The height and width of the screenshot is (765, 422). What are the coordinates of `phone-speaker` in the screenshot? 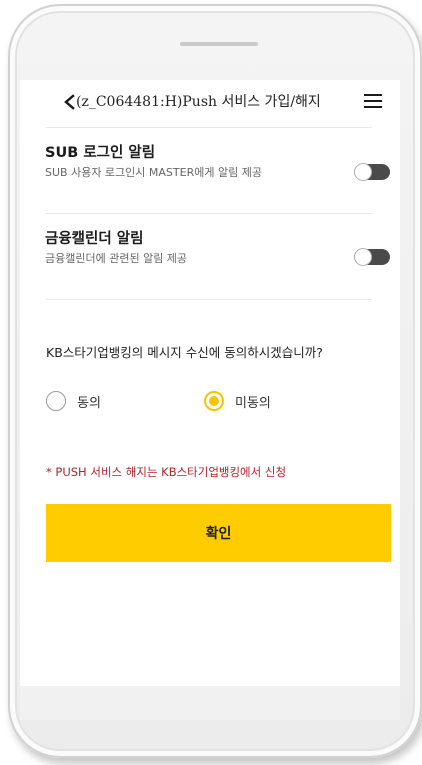 It's located at (219, 44).